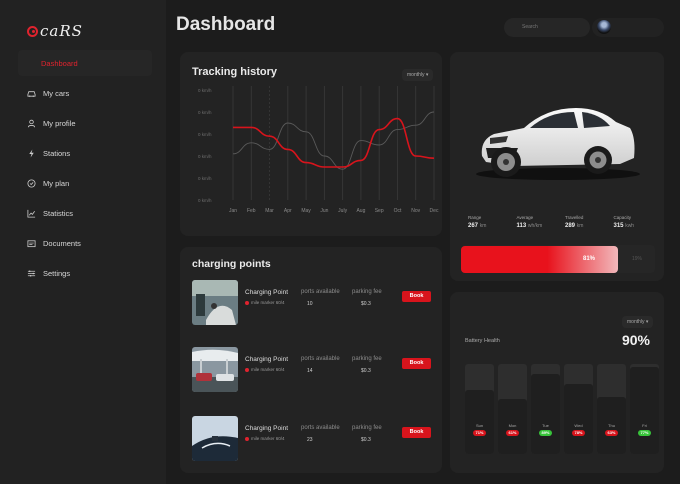 The image size is (680, 484). What do you see at coordinates (604, 27) in the screenshot?
I see `avatar` at bounding box center [604, 27].